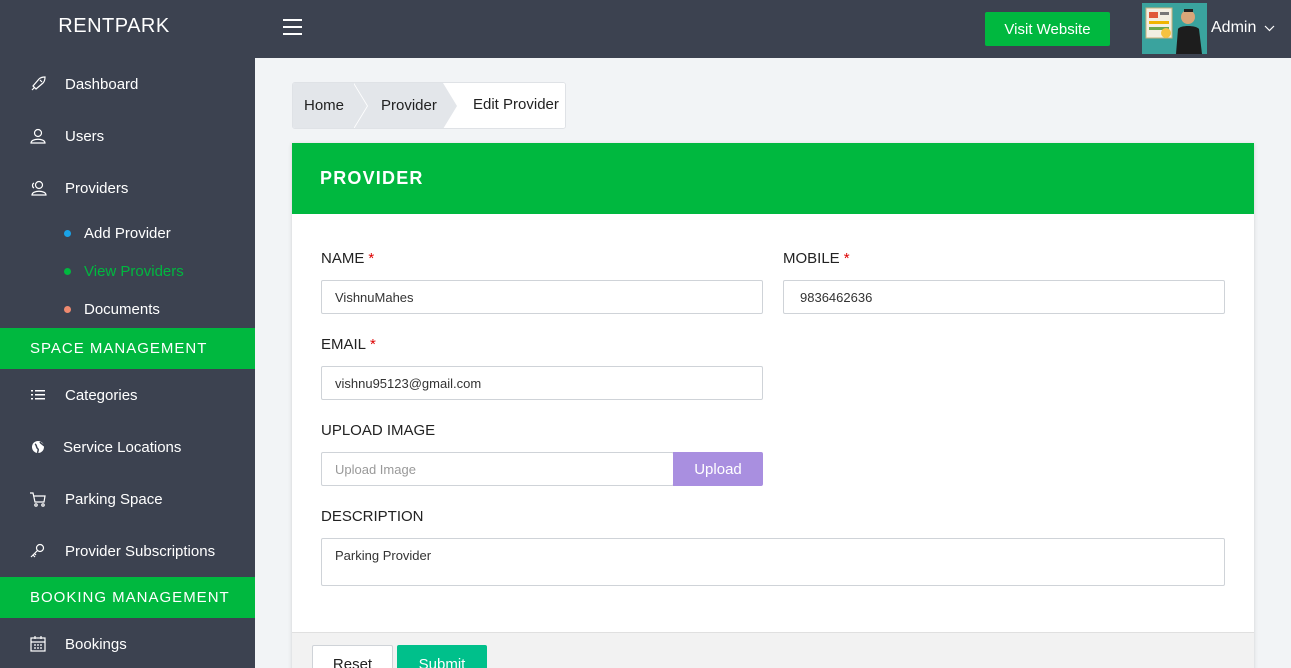 This screenshot has height=668, width=1291. I want to click on sidebar-subitem-documents: Documents, so click(112, 309).